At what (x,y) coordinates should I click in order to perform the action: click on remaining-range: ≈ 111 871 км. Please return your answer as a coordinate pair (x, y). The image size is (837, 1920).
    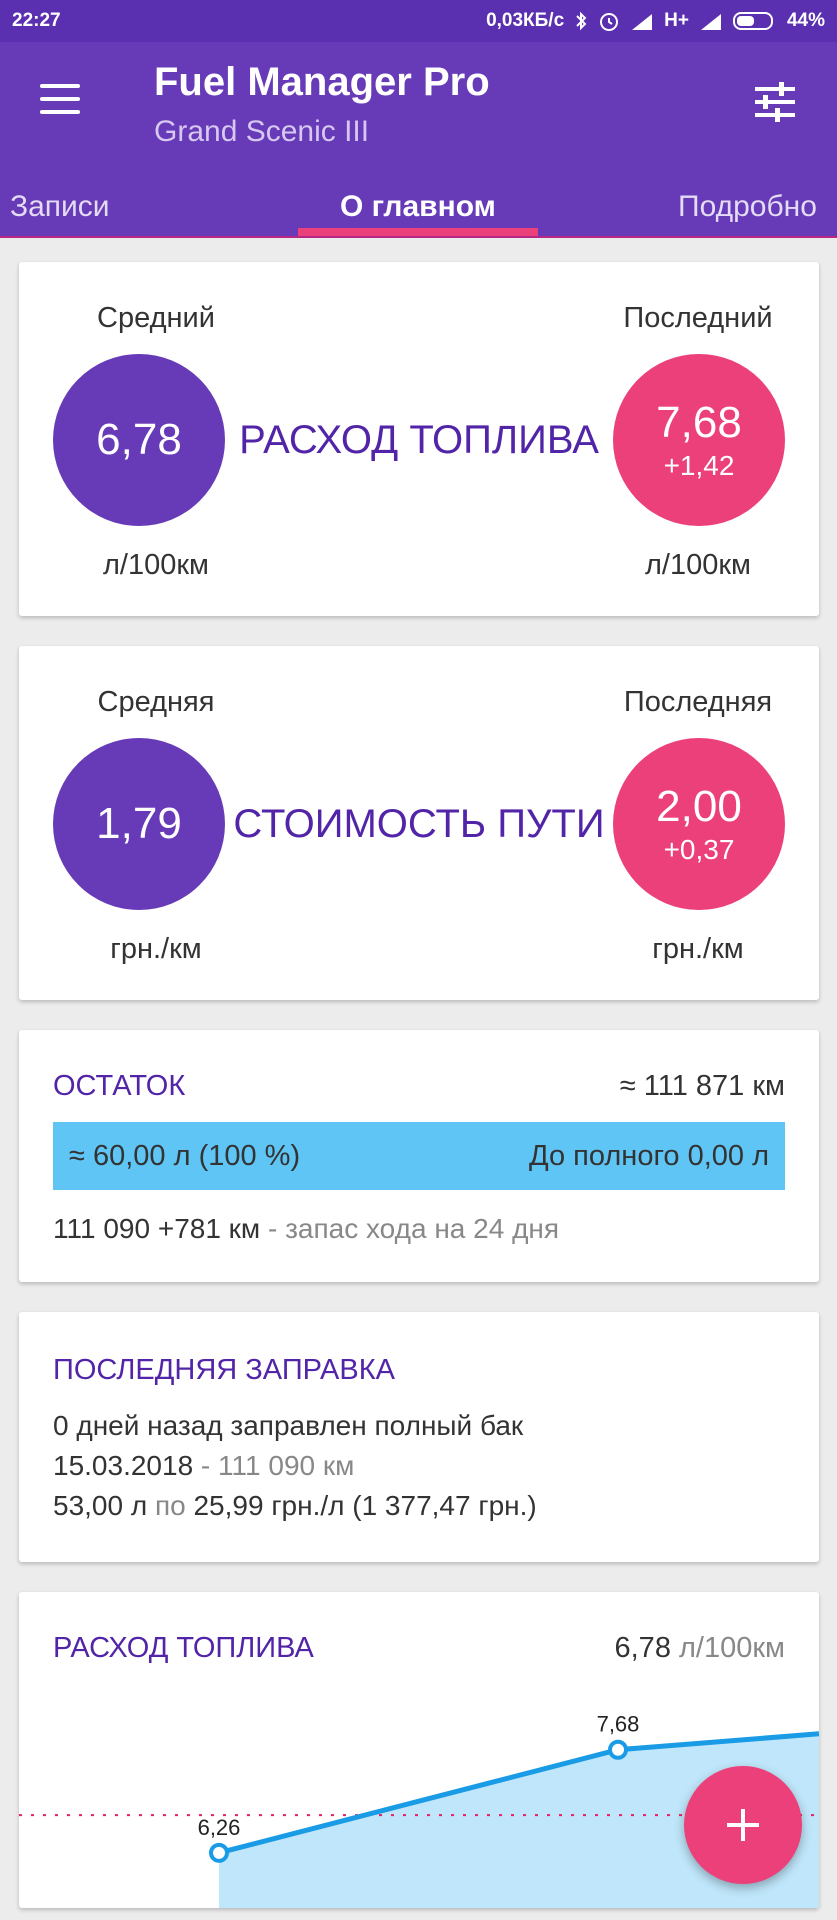
    Looking at the image, I should click on (702, 1086).